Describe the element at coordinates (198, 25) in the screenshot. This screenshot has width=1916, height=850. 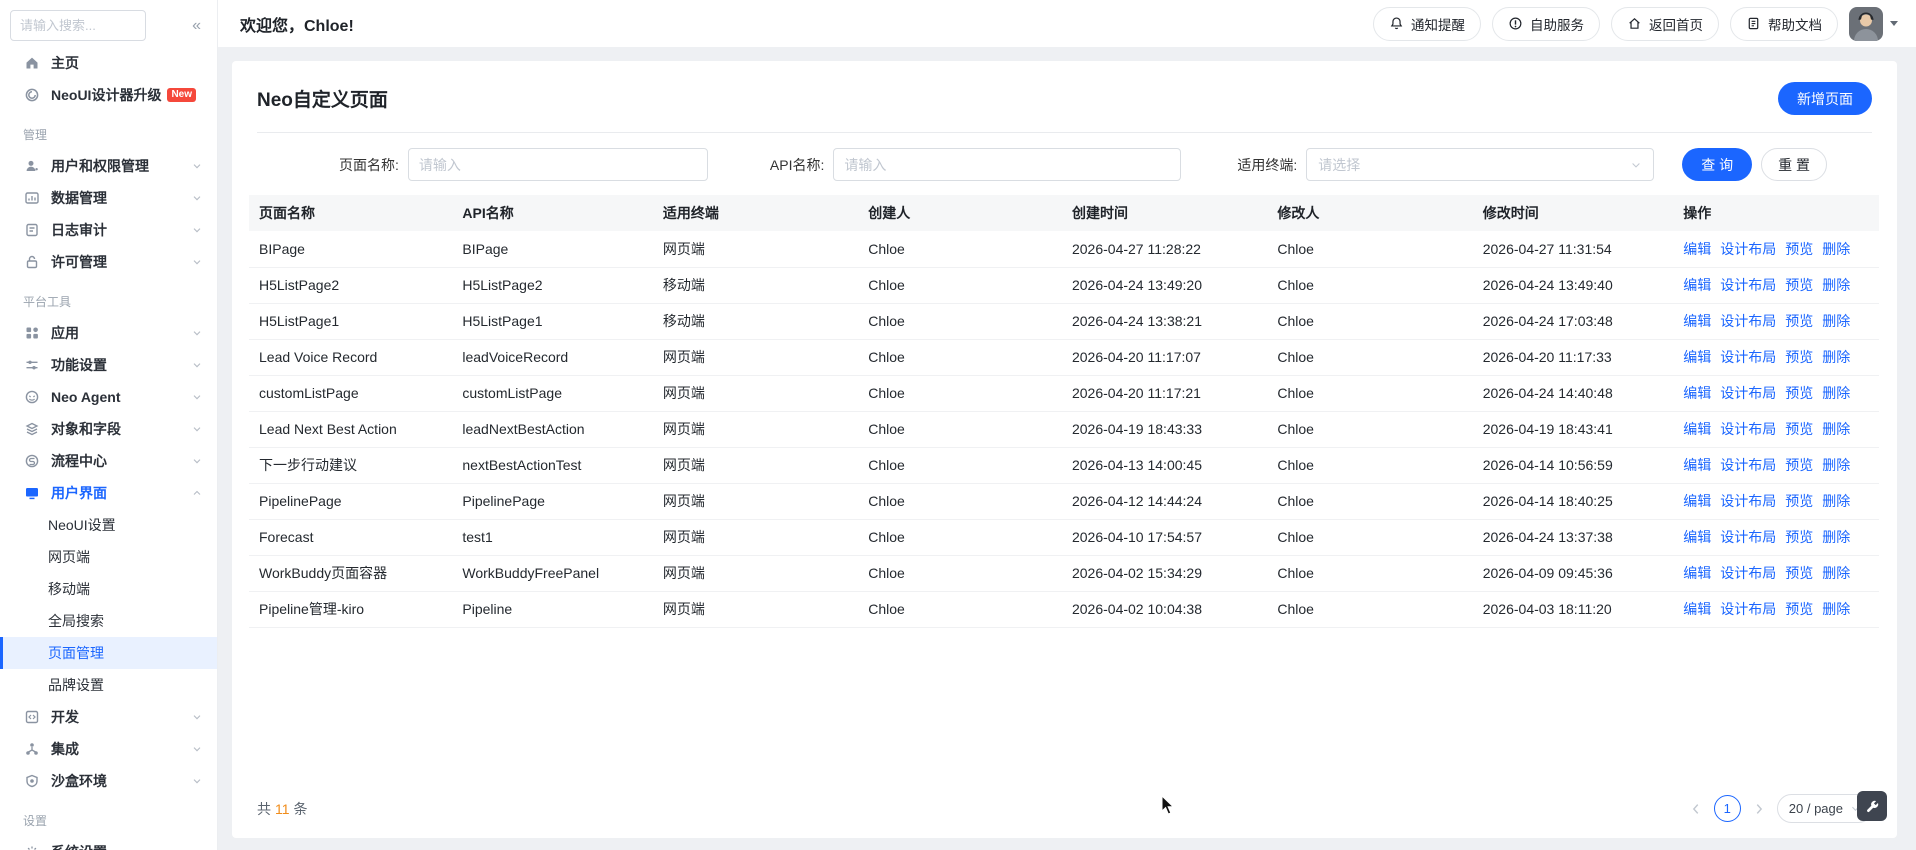
I see `sidebar-collapse-icon: «` at that location.